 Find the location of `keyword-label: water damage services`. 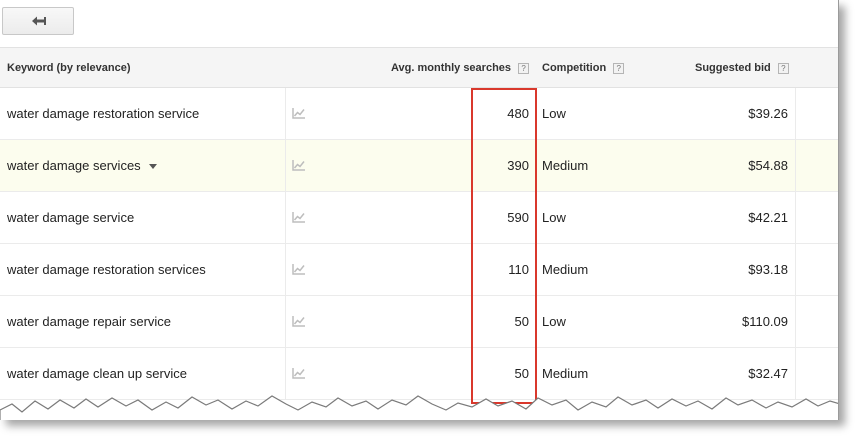

keyword-label: water damage services is located at coordinates (74, 165).